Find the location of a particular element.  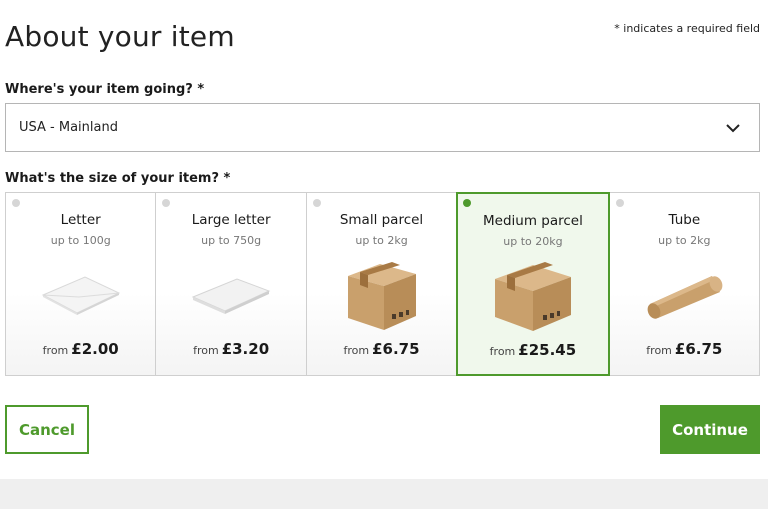

size-option-letter: Letter up to 100g from £2.00 is located at coordinates (81, 284).